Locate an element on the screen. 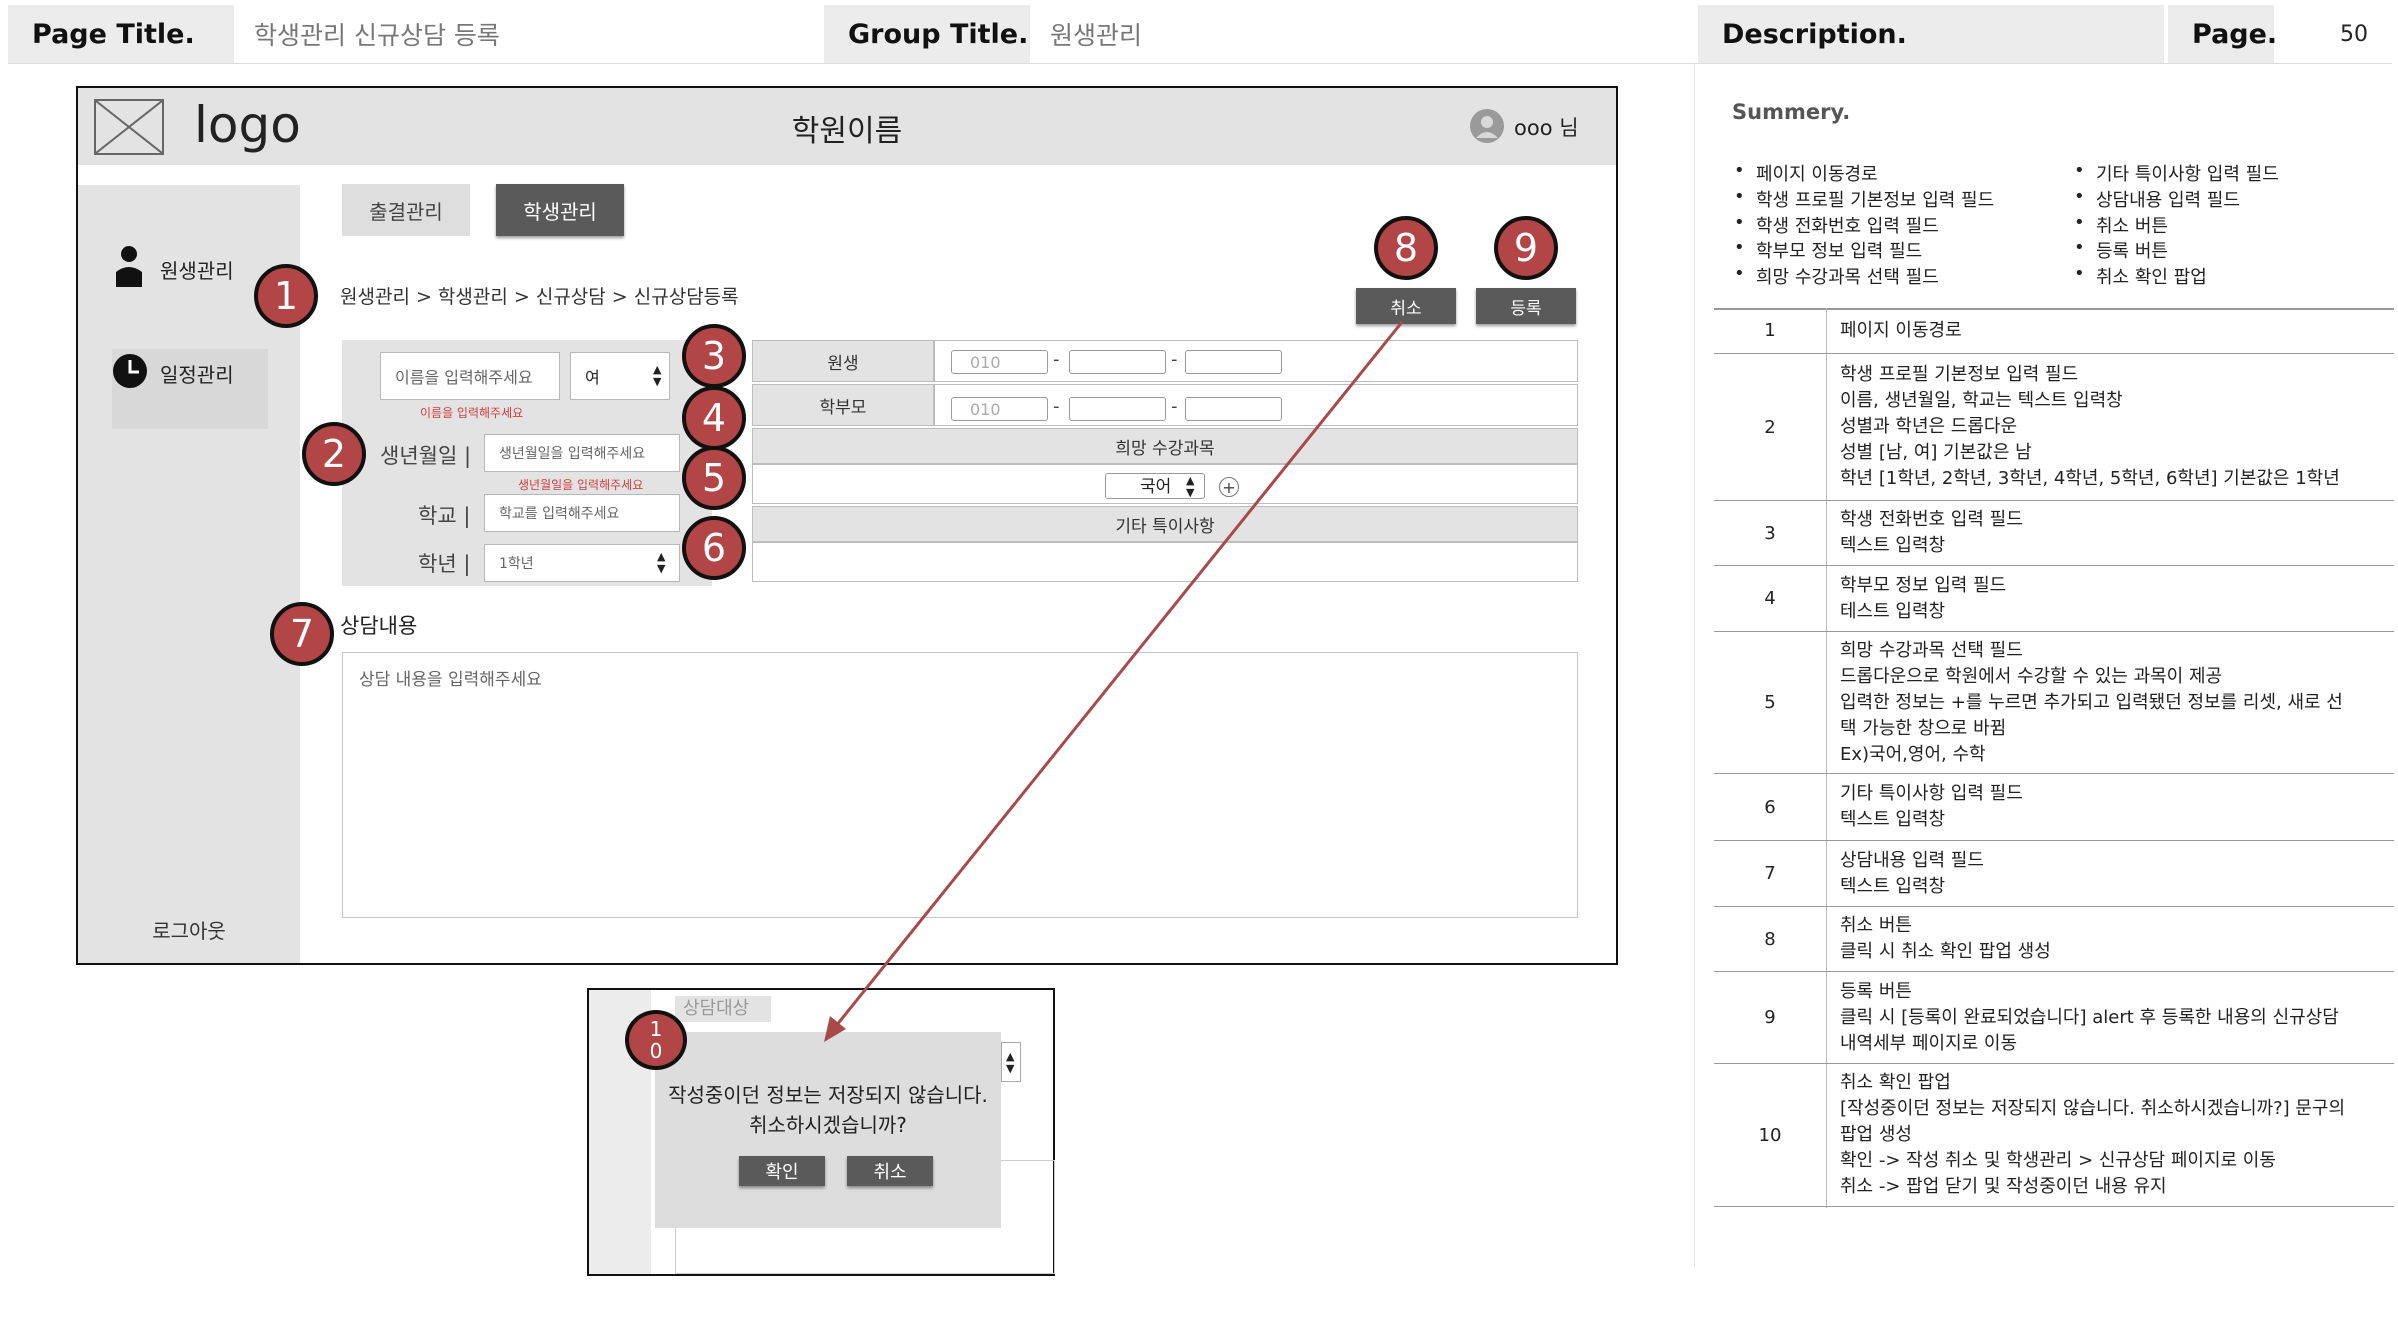  summary-item: 취소 확인 팝업 is located at coordinates (2140, 276).